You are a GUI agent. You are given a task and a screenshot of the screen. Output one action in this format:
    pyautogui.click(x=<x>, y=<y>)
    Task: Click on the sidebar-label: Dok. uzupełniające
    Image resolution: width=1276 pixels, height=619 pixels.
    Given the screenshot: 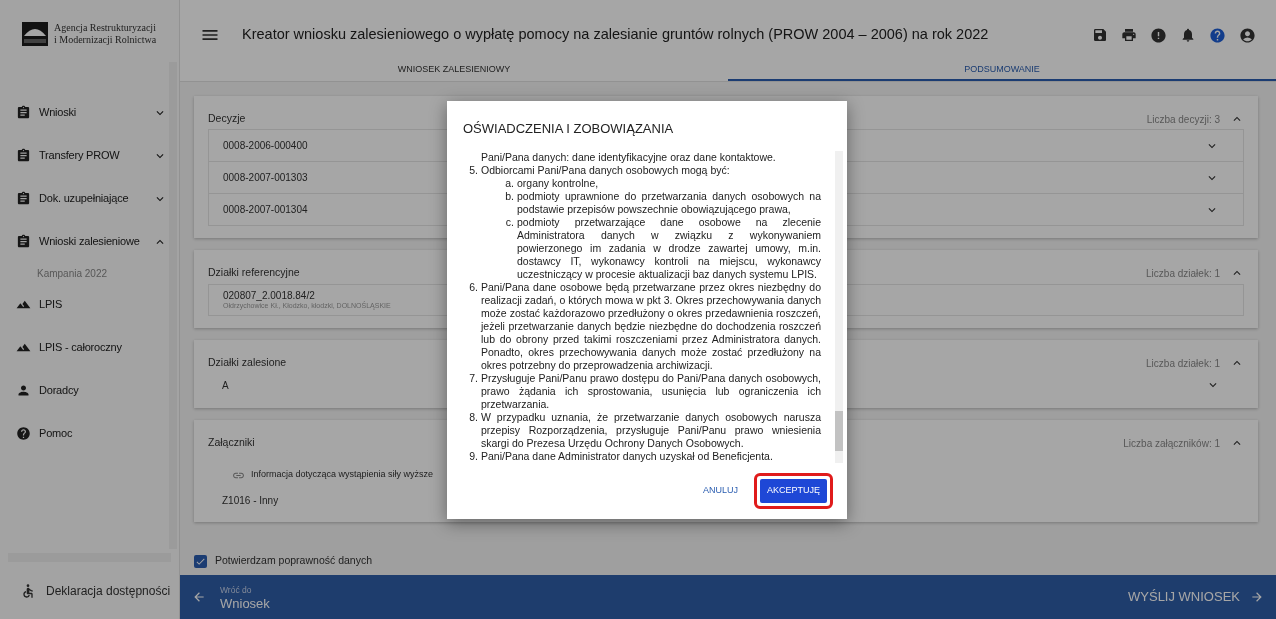 What is the action you would take?
    pyautogui.click(x=84, y=199)
    